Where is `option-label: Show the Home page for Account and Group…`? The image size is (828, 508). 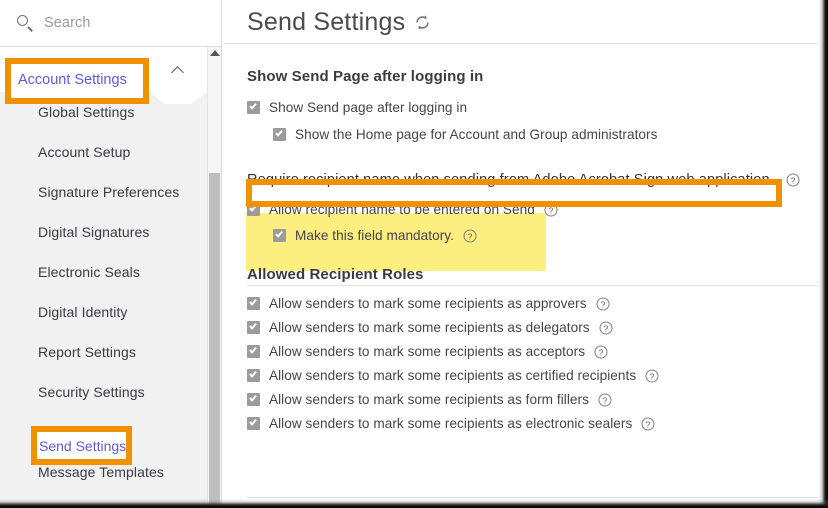 option-label: Show the Home page for Account and Group… is located at coordinates (476, 134).